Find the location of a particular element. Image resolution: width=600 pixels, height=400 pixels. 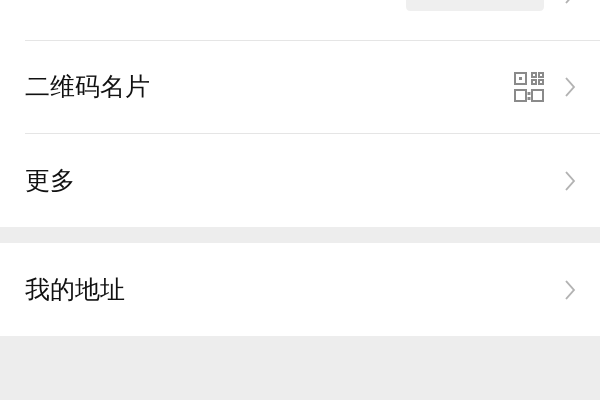

row-label: 二维码名片 is located at coordinates (87, 87).